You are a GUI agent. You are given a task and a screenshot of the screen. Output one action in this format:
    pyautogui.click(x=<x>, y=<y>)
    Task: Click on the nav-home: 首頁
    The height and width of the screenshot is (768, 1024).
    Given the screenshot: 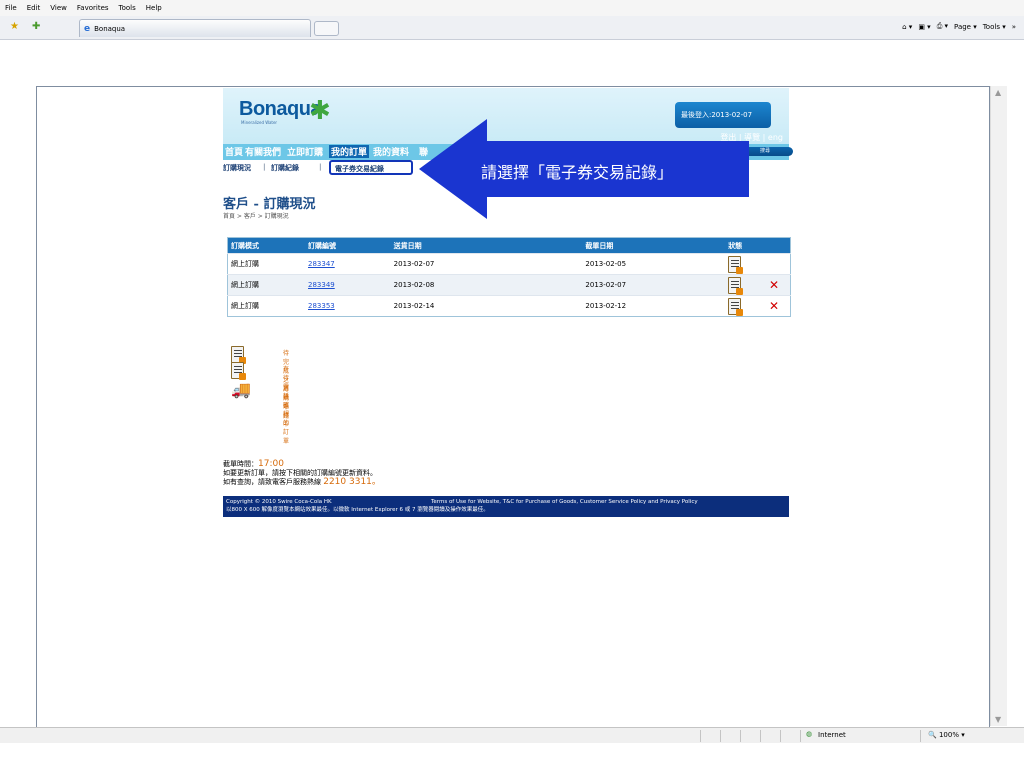 What is the action you would take?
    pyautogui.click(x=234, y=151)
    